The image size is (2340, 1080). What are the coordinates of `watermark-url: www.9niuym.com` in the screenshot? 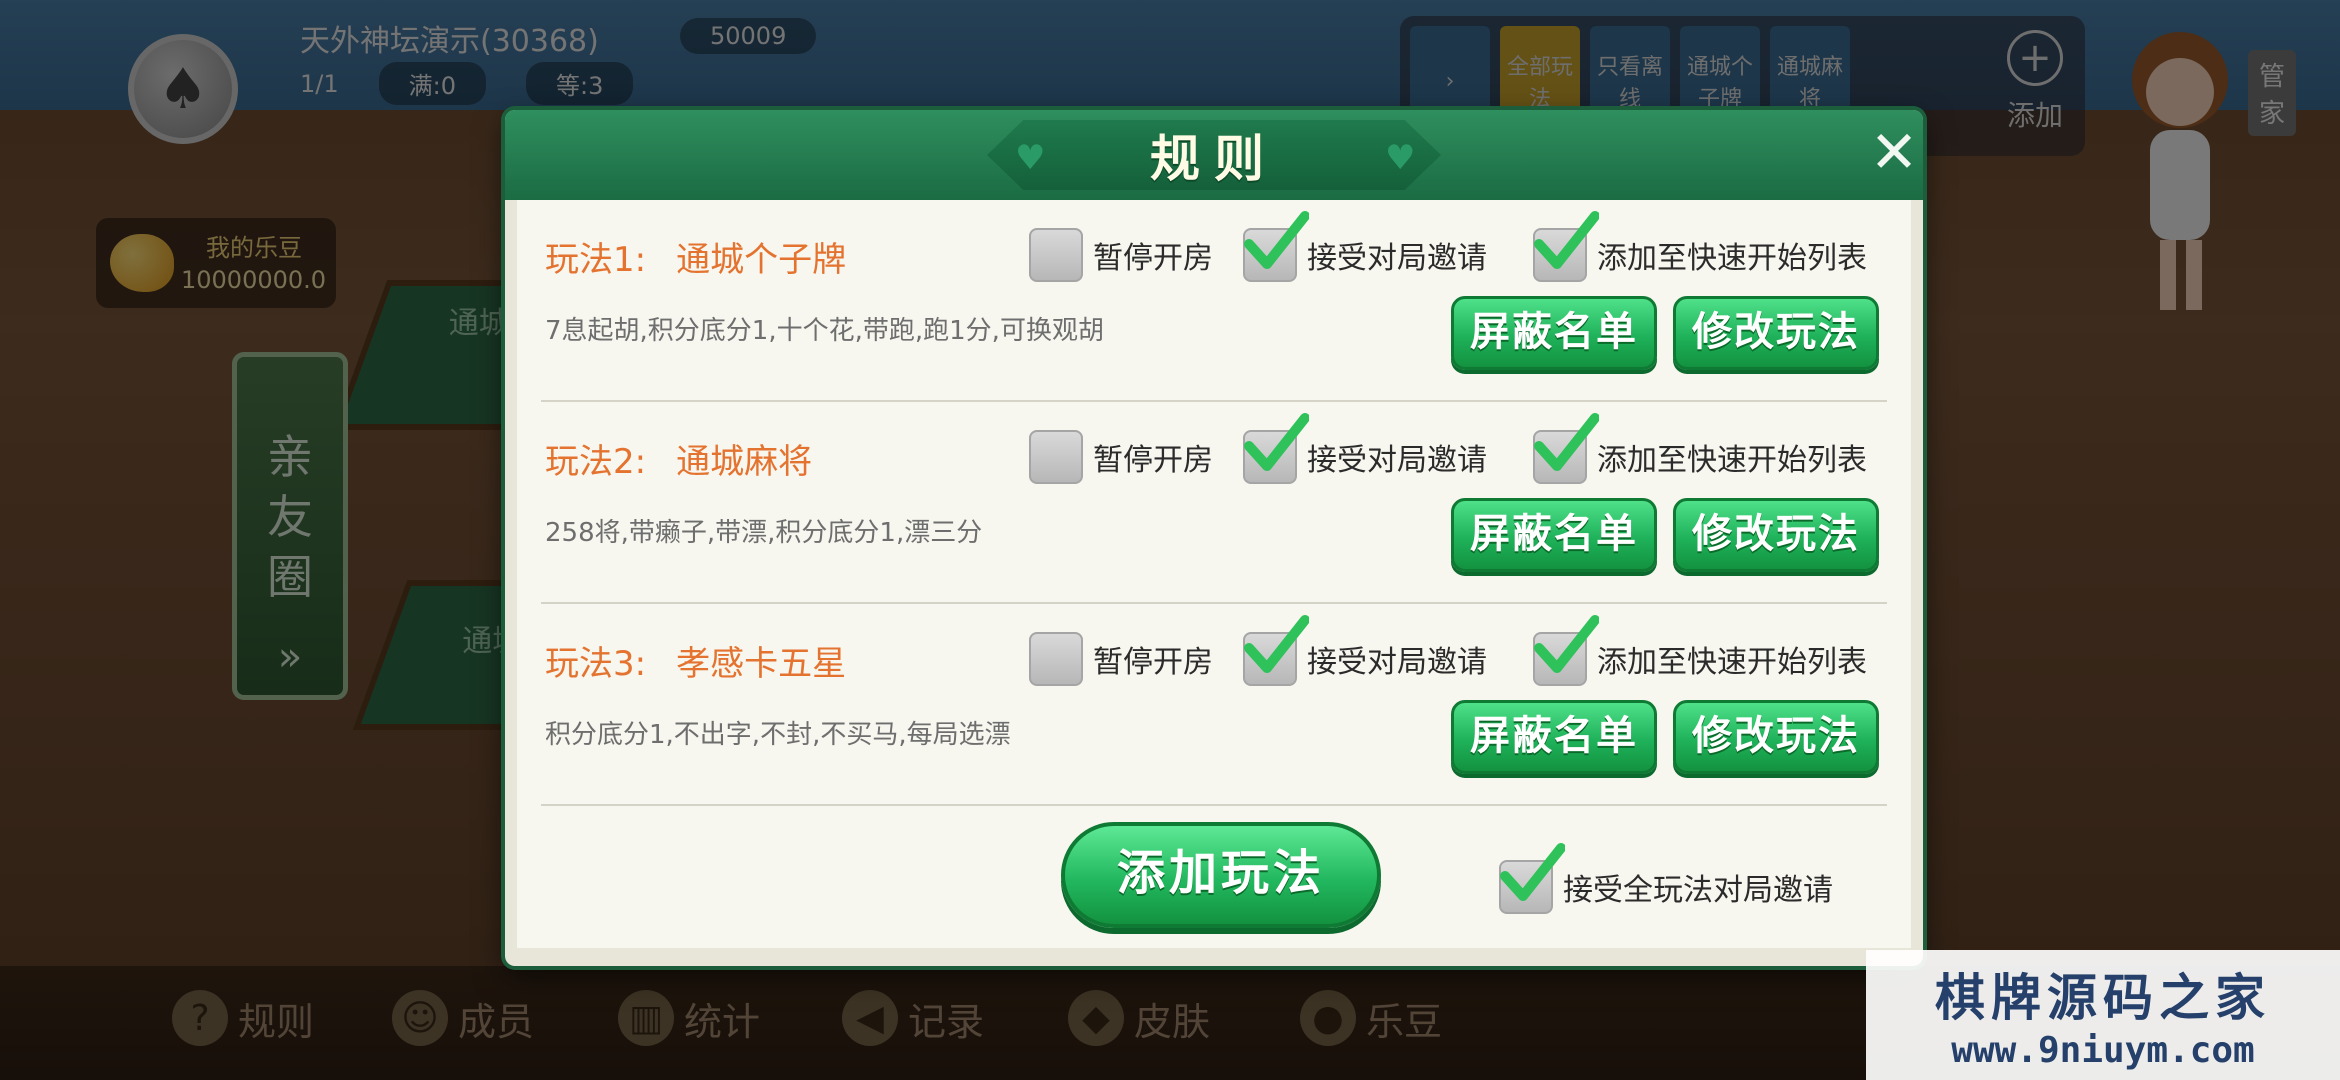 It's located at (2103, 1050).